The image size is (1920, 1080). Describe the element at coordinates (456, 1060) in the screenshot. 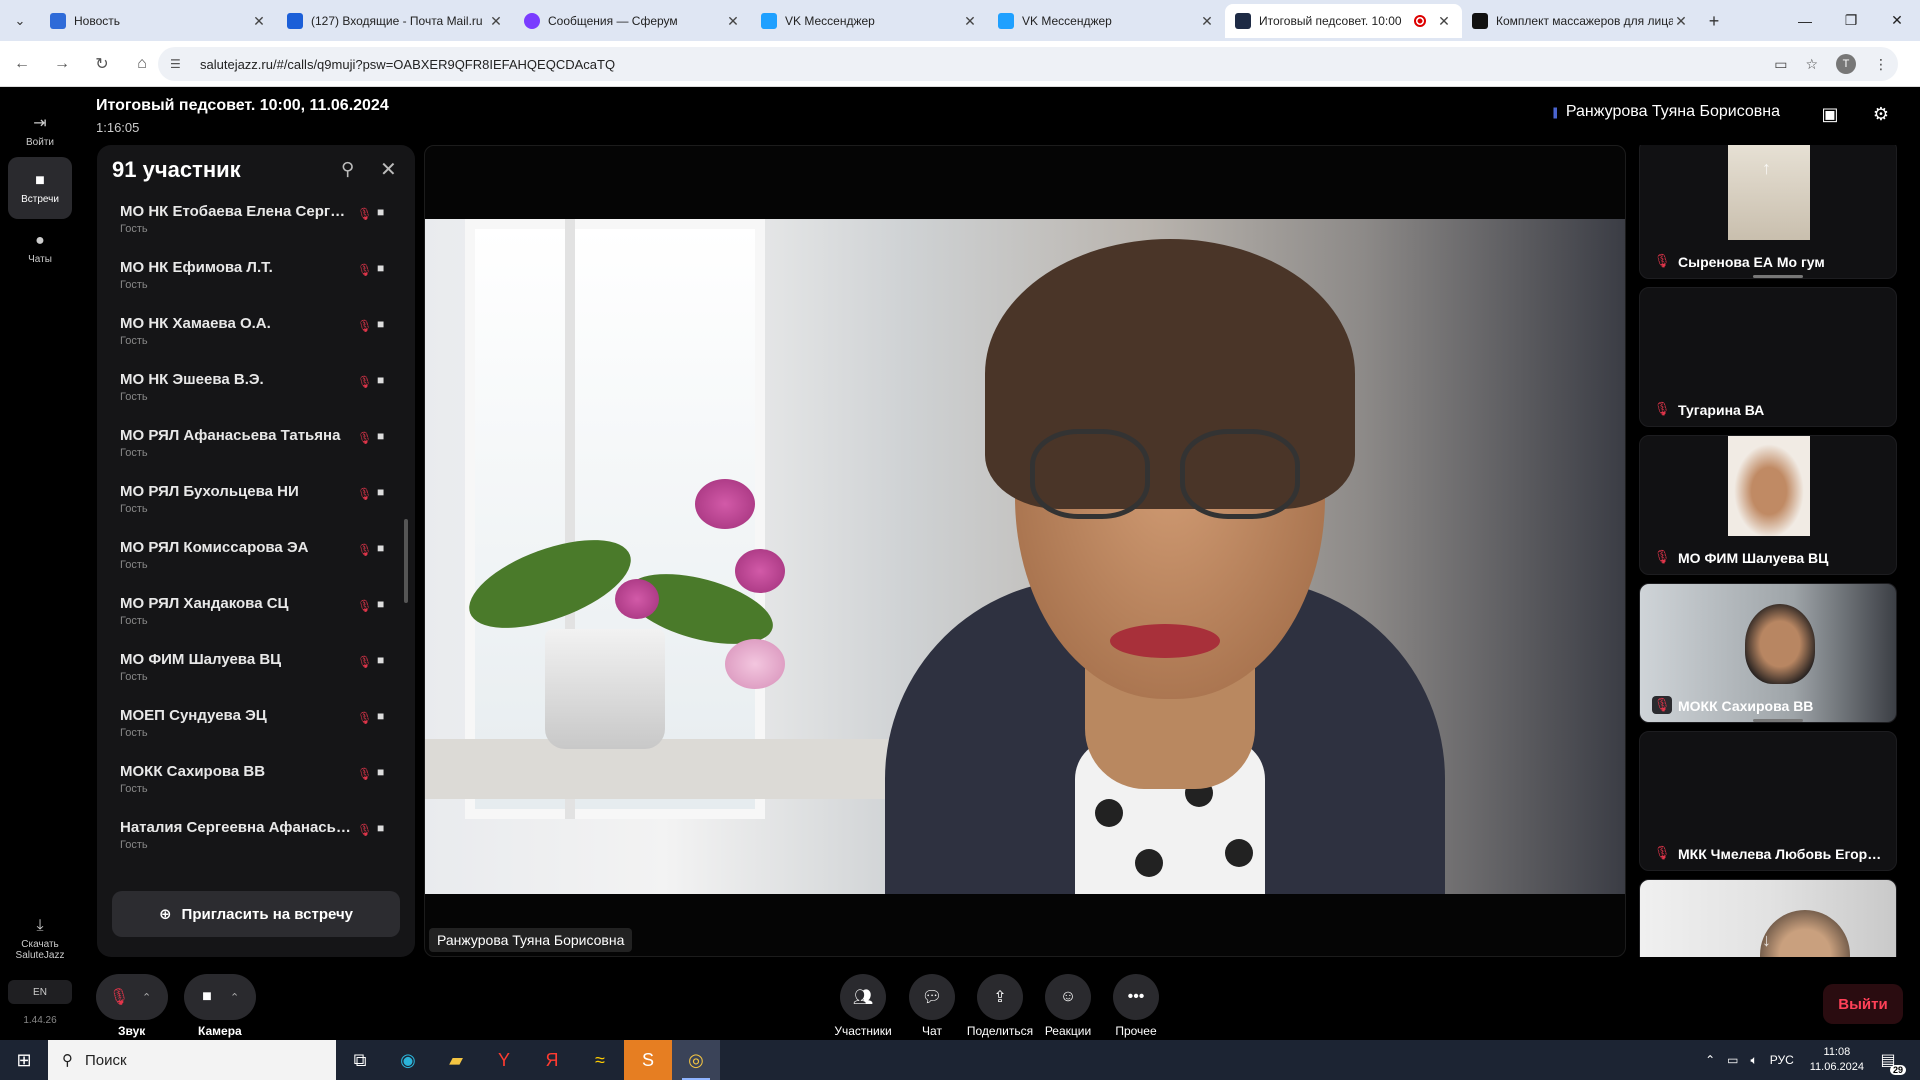

I see `file-explorer-icon: ▰` at that location.